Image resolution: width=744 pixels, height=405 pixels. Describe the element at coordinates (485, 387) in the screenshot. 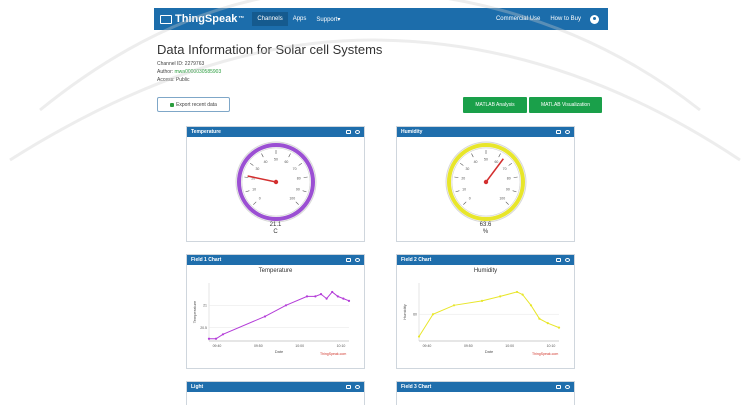

I see `panel-header: Field 3 Chart` at that location.